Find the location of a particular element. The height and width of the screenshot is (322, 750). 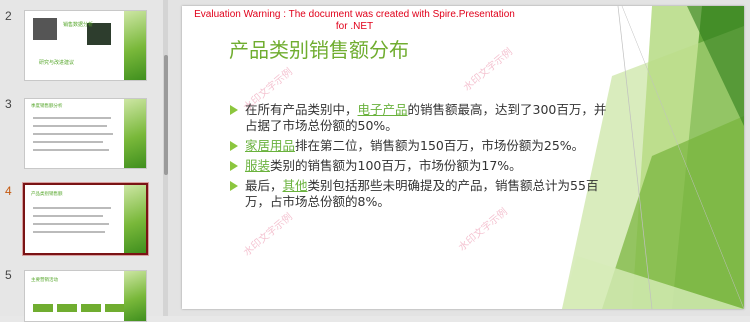

slide-number-2: 2 is located at coordinates (8, 16).